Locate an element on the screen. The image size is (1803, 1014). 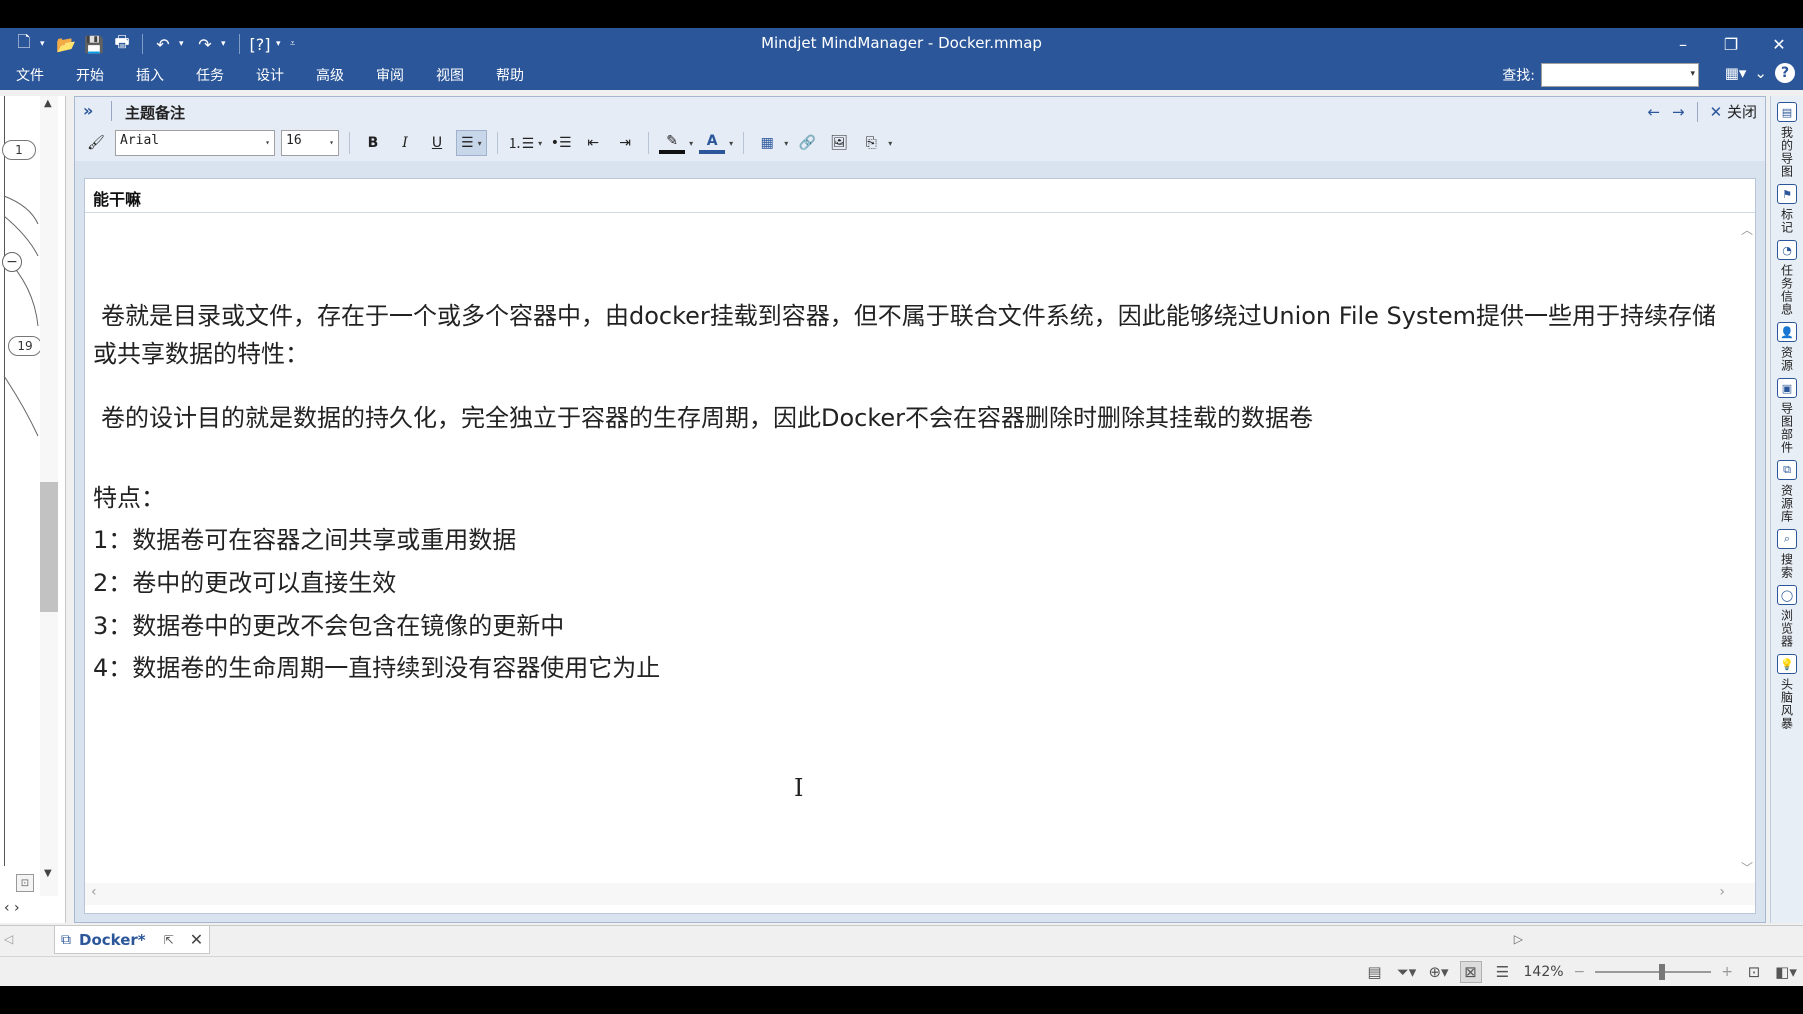
scroll-up-icon: ︿ is located at coordinates (1747, 229).